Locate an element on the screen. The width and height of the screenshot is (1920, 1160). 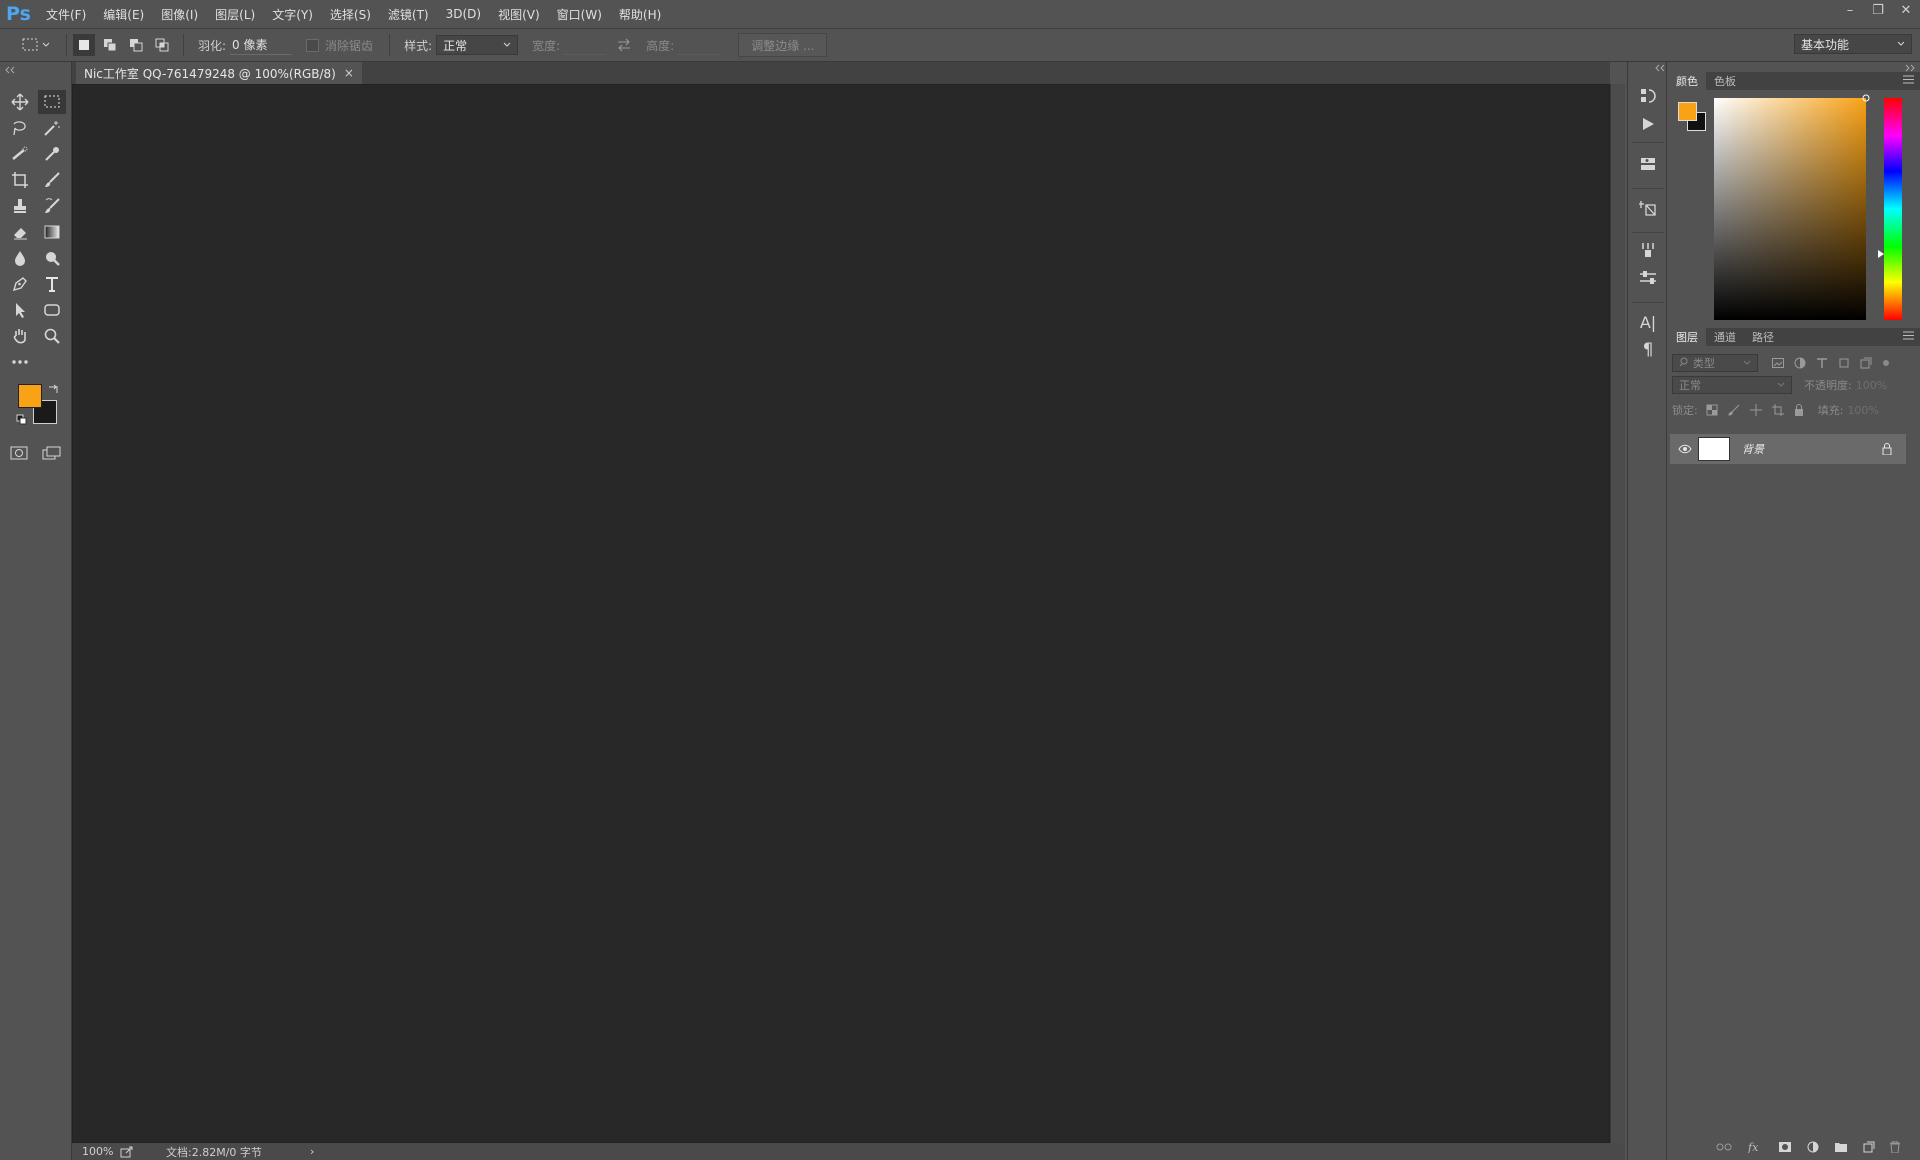
hand-tool is located at coordinates (20, 336).